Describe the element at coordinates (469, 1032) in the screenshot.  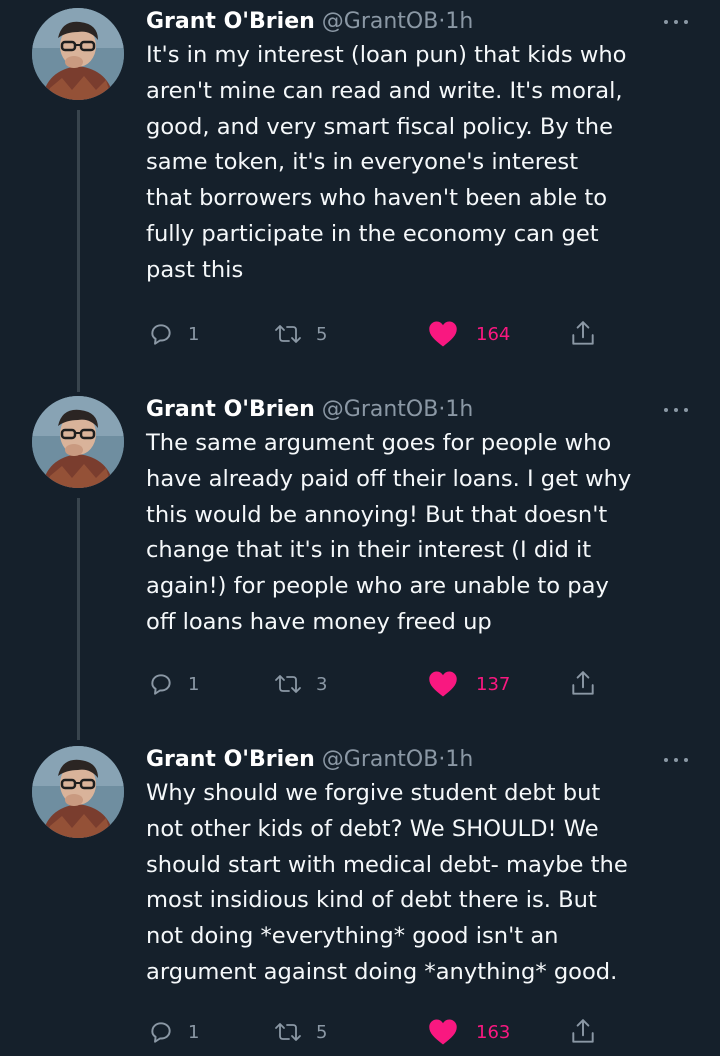
I see `like-button: 163` at that location.